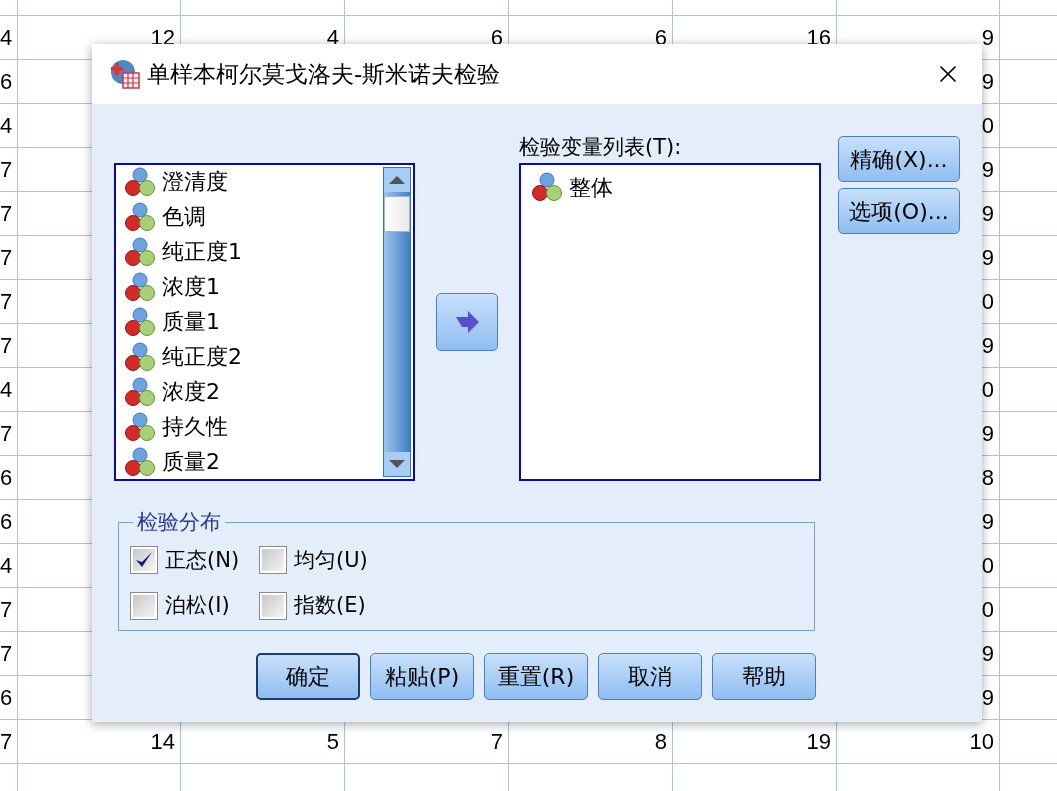 This screenshot has width=1057, height=791. Describe the element at coordinates (397, 464) in the screenshot. I see `down-arrow-icon` at that location.